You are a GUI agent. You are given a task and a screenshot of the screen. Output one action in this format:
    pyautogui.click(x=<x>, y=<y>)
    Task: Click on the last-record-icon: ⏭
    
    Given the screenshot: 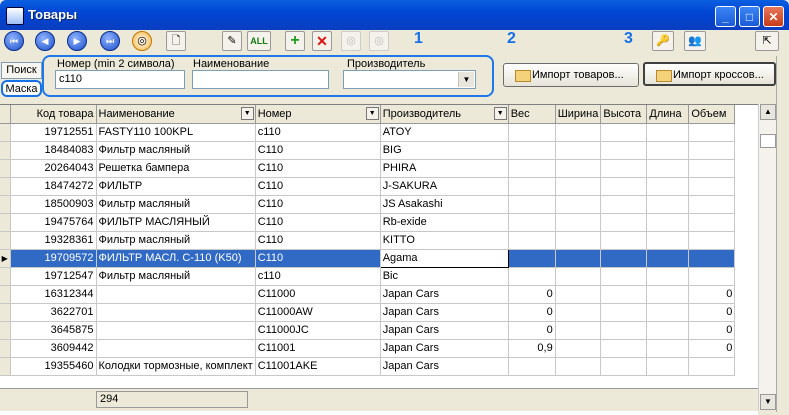 What is the action you would take?
    pyautogui.click(x=110, y=41)
    